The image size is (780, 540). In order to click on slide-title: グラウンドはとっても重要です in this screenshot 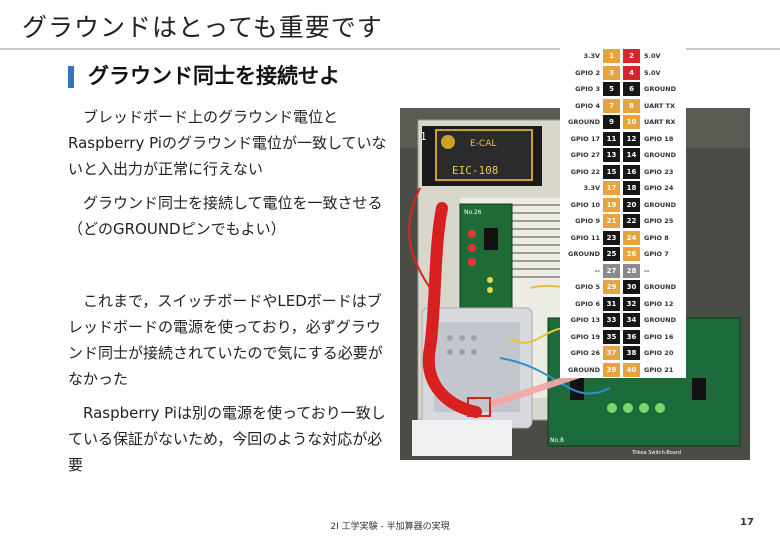, I will do `click(202, 27)`.